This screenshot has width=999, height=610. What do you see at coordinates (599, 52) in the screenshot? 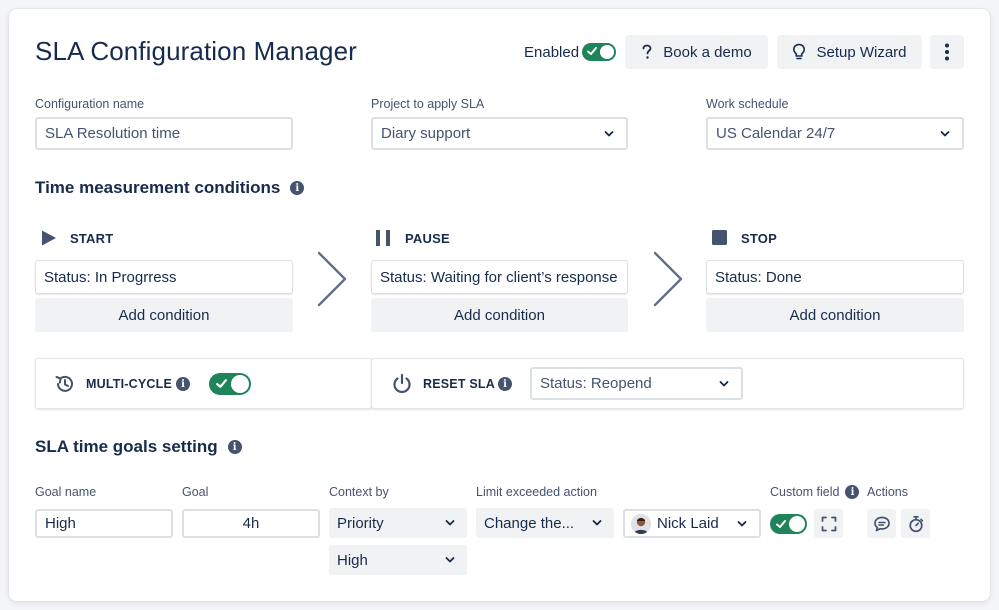
I see `enabled-toggle` at bounding box center [599, 52].